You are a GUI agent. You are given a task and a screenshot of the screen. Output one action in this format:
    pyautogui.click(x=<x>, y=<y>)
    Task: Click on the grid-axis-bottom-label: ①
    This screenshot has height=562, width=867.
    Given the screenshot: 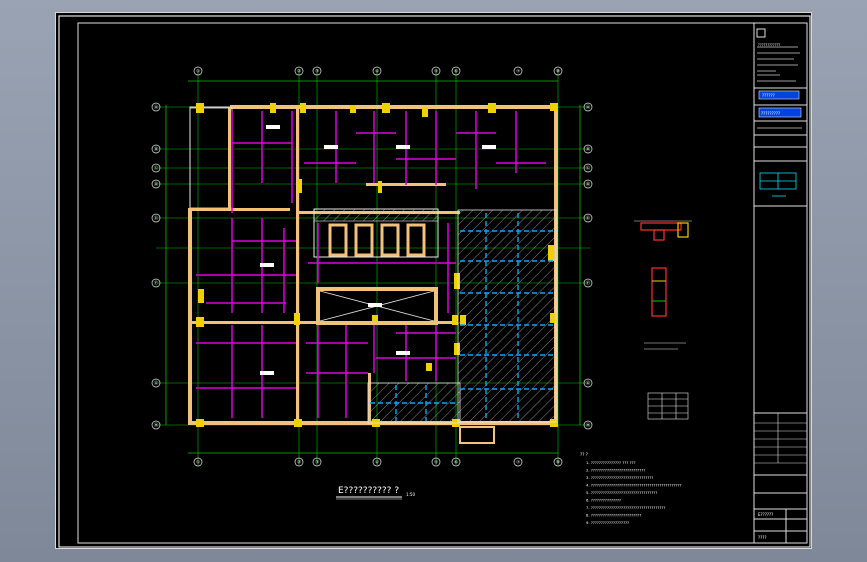 What is the action you would take?
    pyautogui.click(x=198, y=463)
    